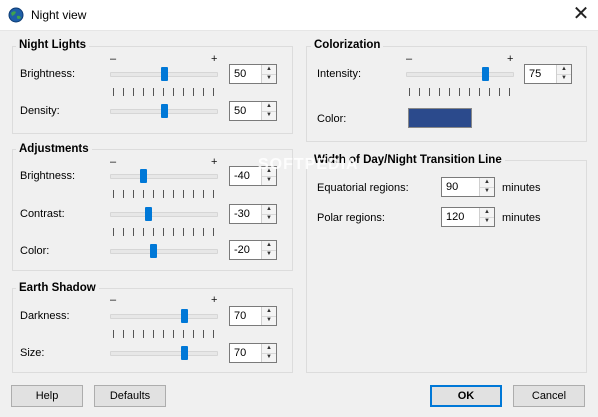  I want to click on adjustments-title: Adjustments, so click(54, 149).